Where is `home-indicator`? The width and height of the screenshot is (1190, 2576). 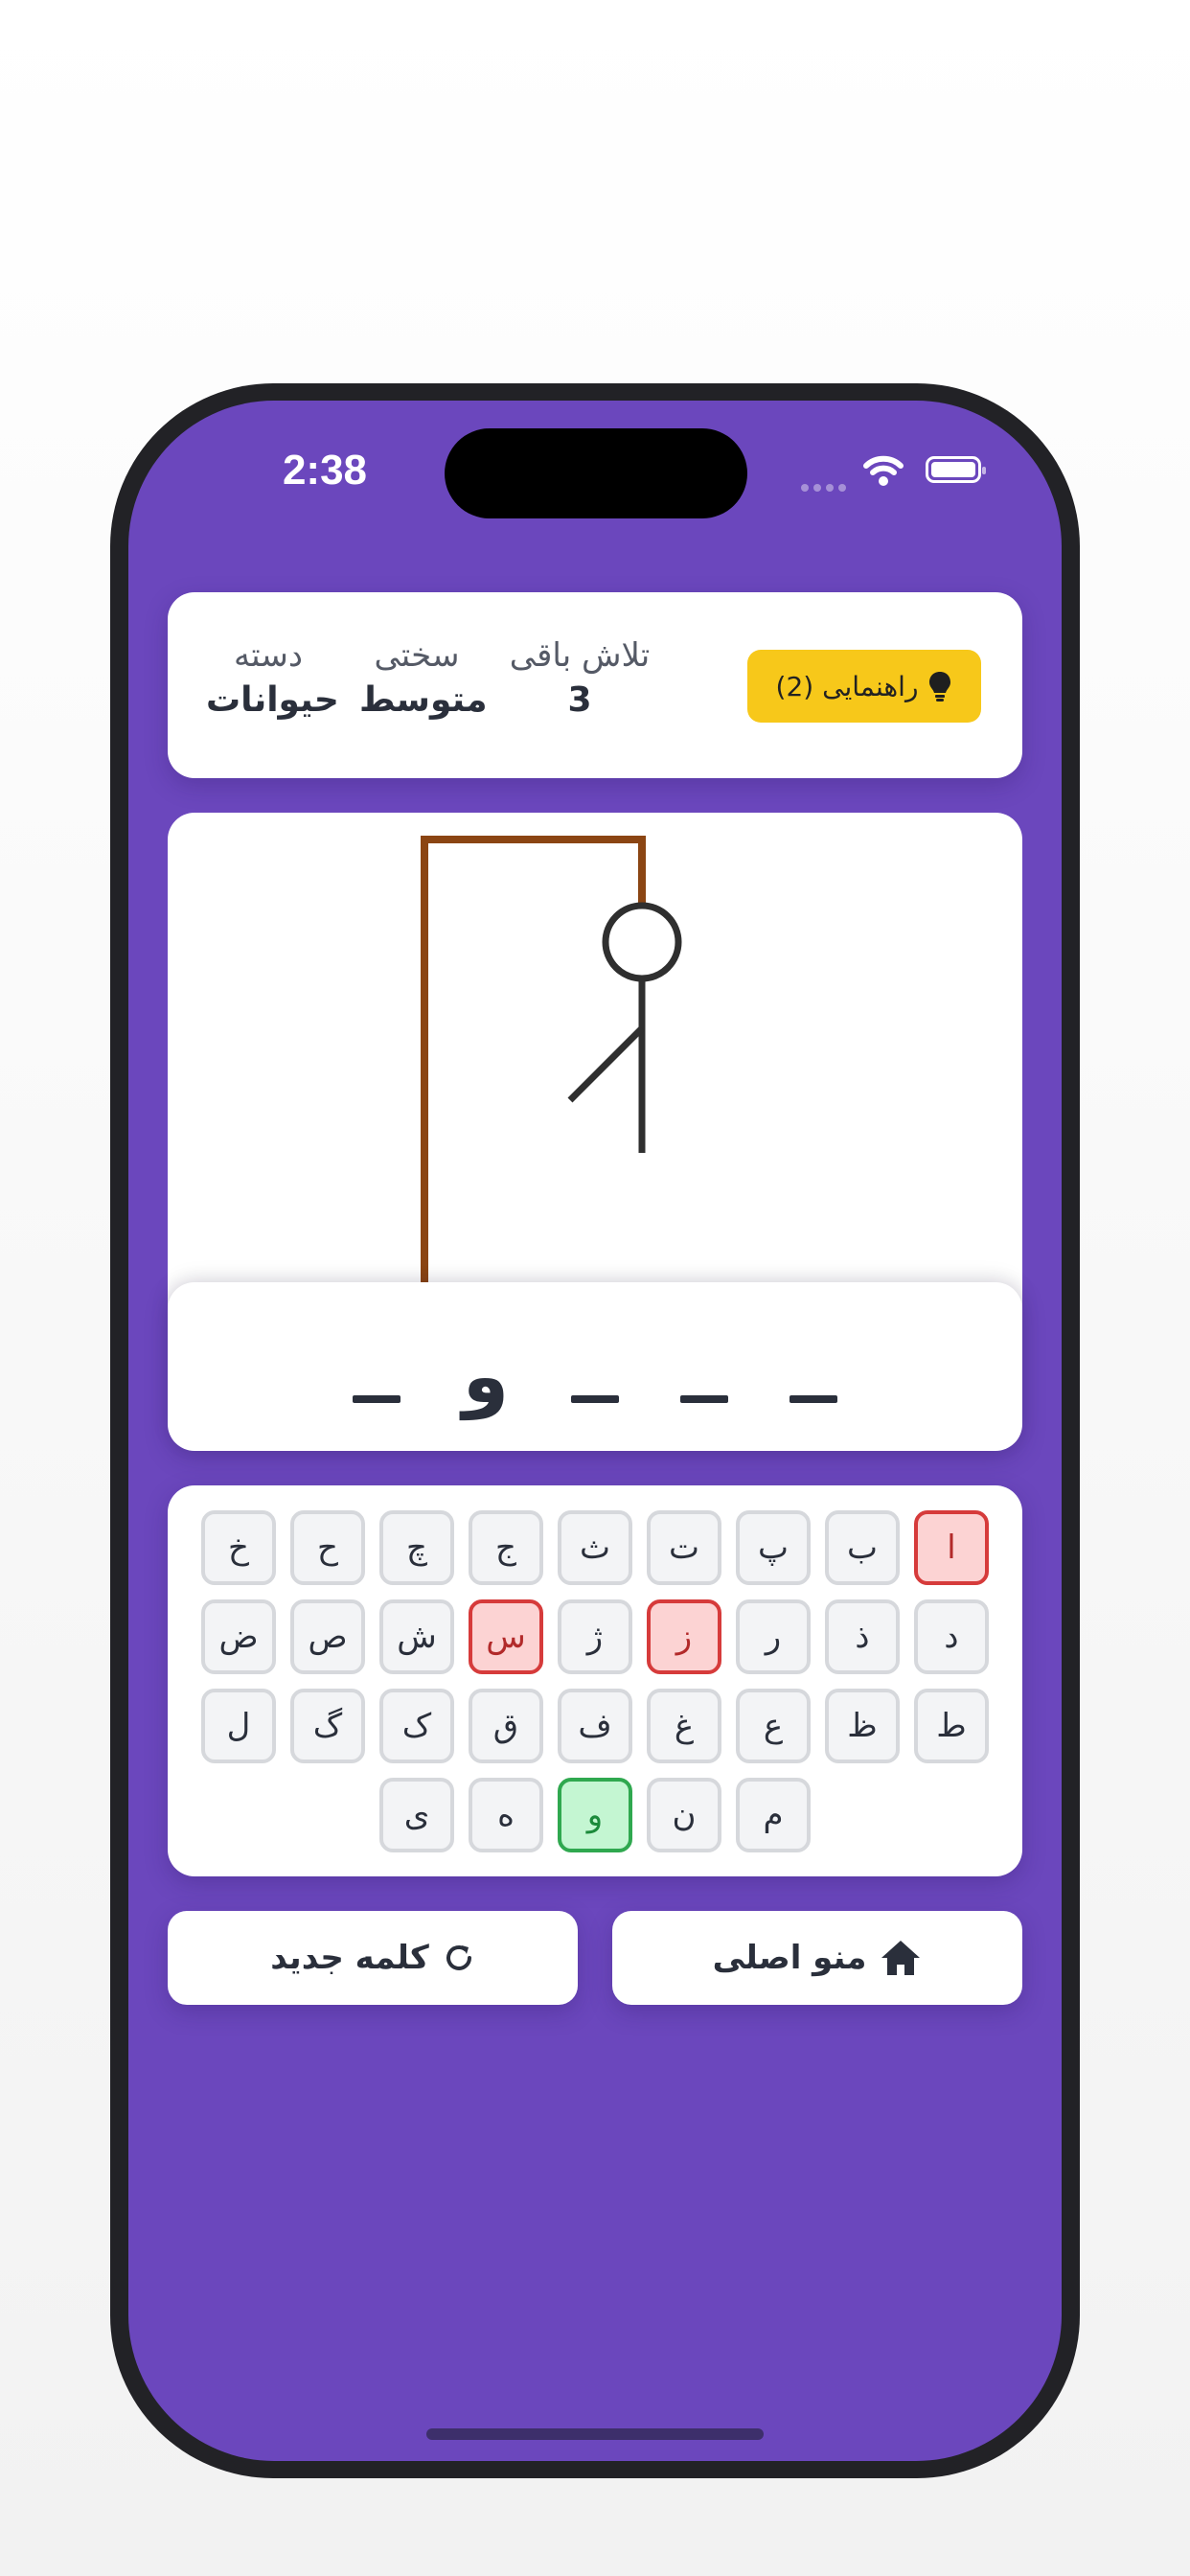 home-indicator is located at coordinates (595, 2434).